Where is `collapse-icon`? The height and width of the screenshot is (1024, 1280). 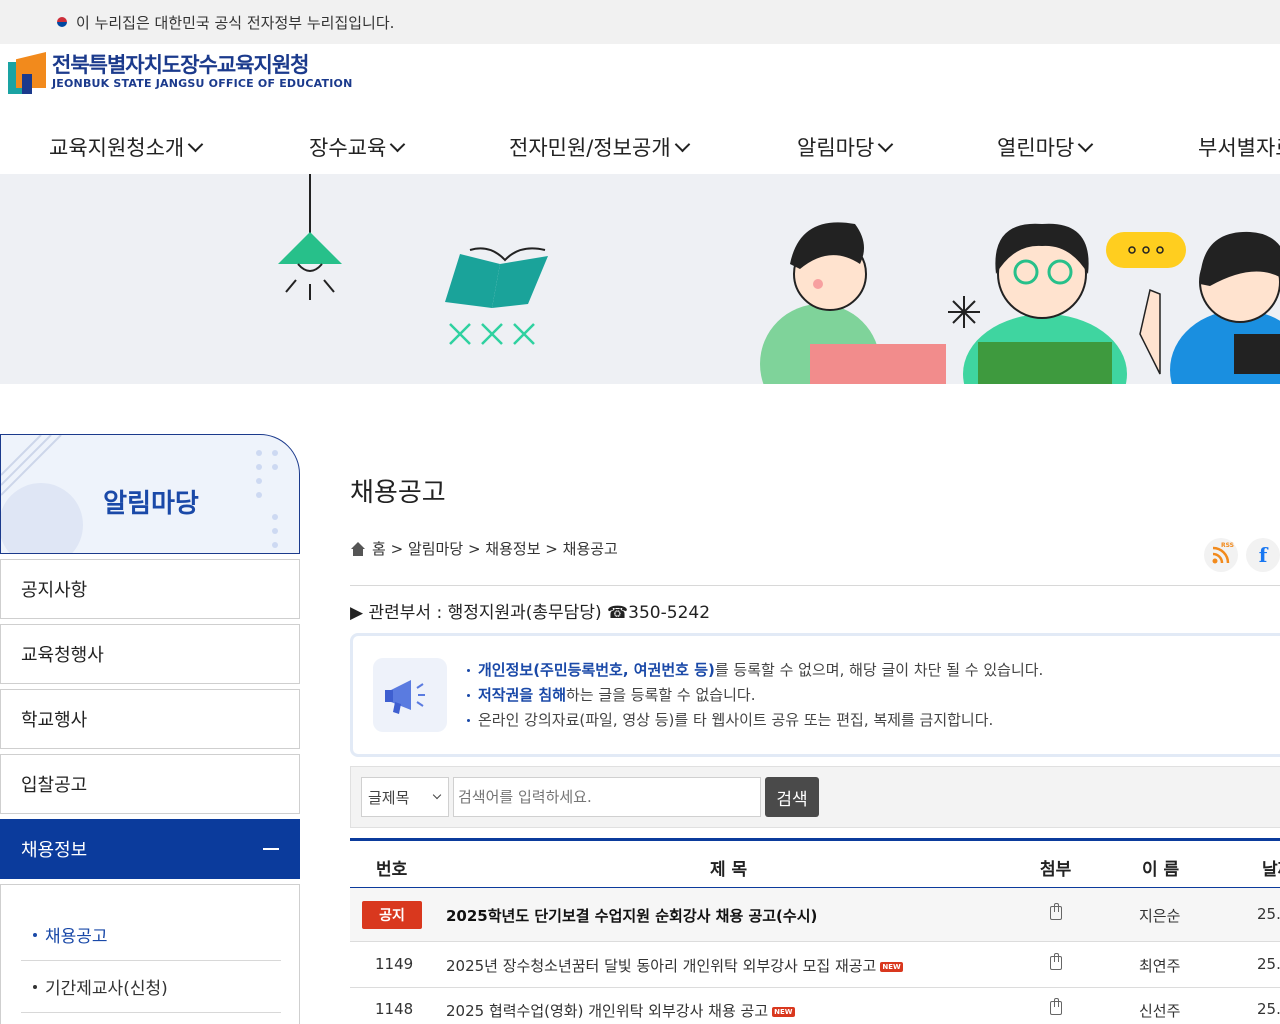 collapse-icon is located at coordinates (271, 849).